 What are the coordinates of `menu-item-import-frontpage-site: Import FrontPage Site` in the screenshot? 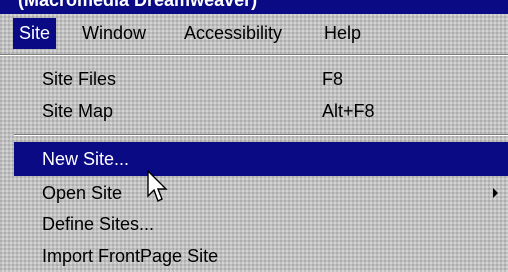 It's located at (261, 256).